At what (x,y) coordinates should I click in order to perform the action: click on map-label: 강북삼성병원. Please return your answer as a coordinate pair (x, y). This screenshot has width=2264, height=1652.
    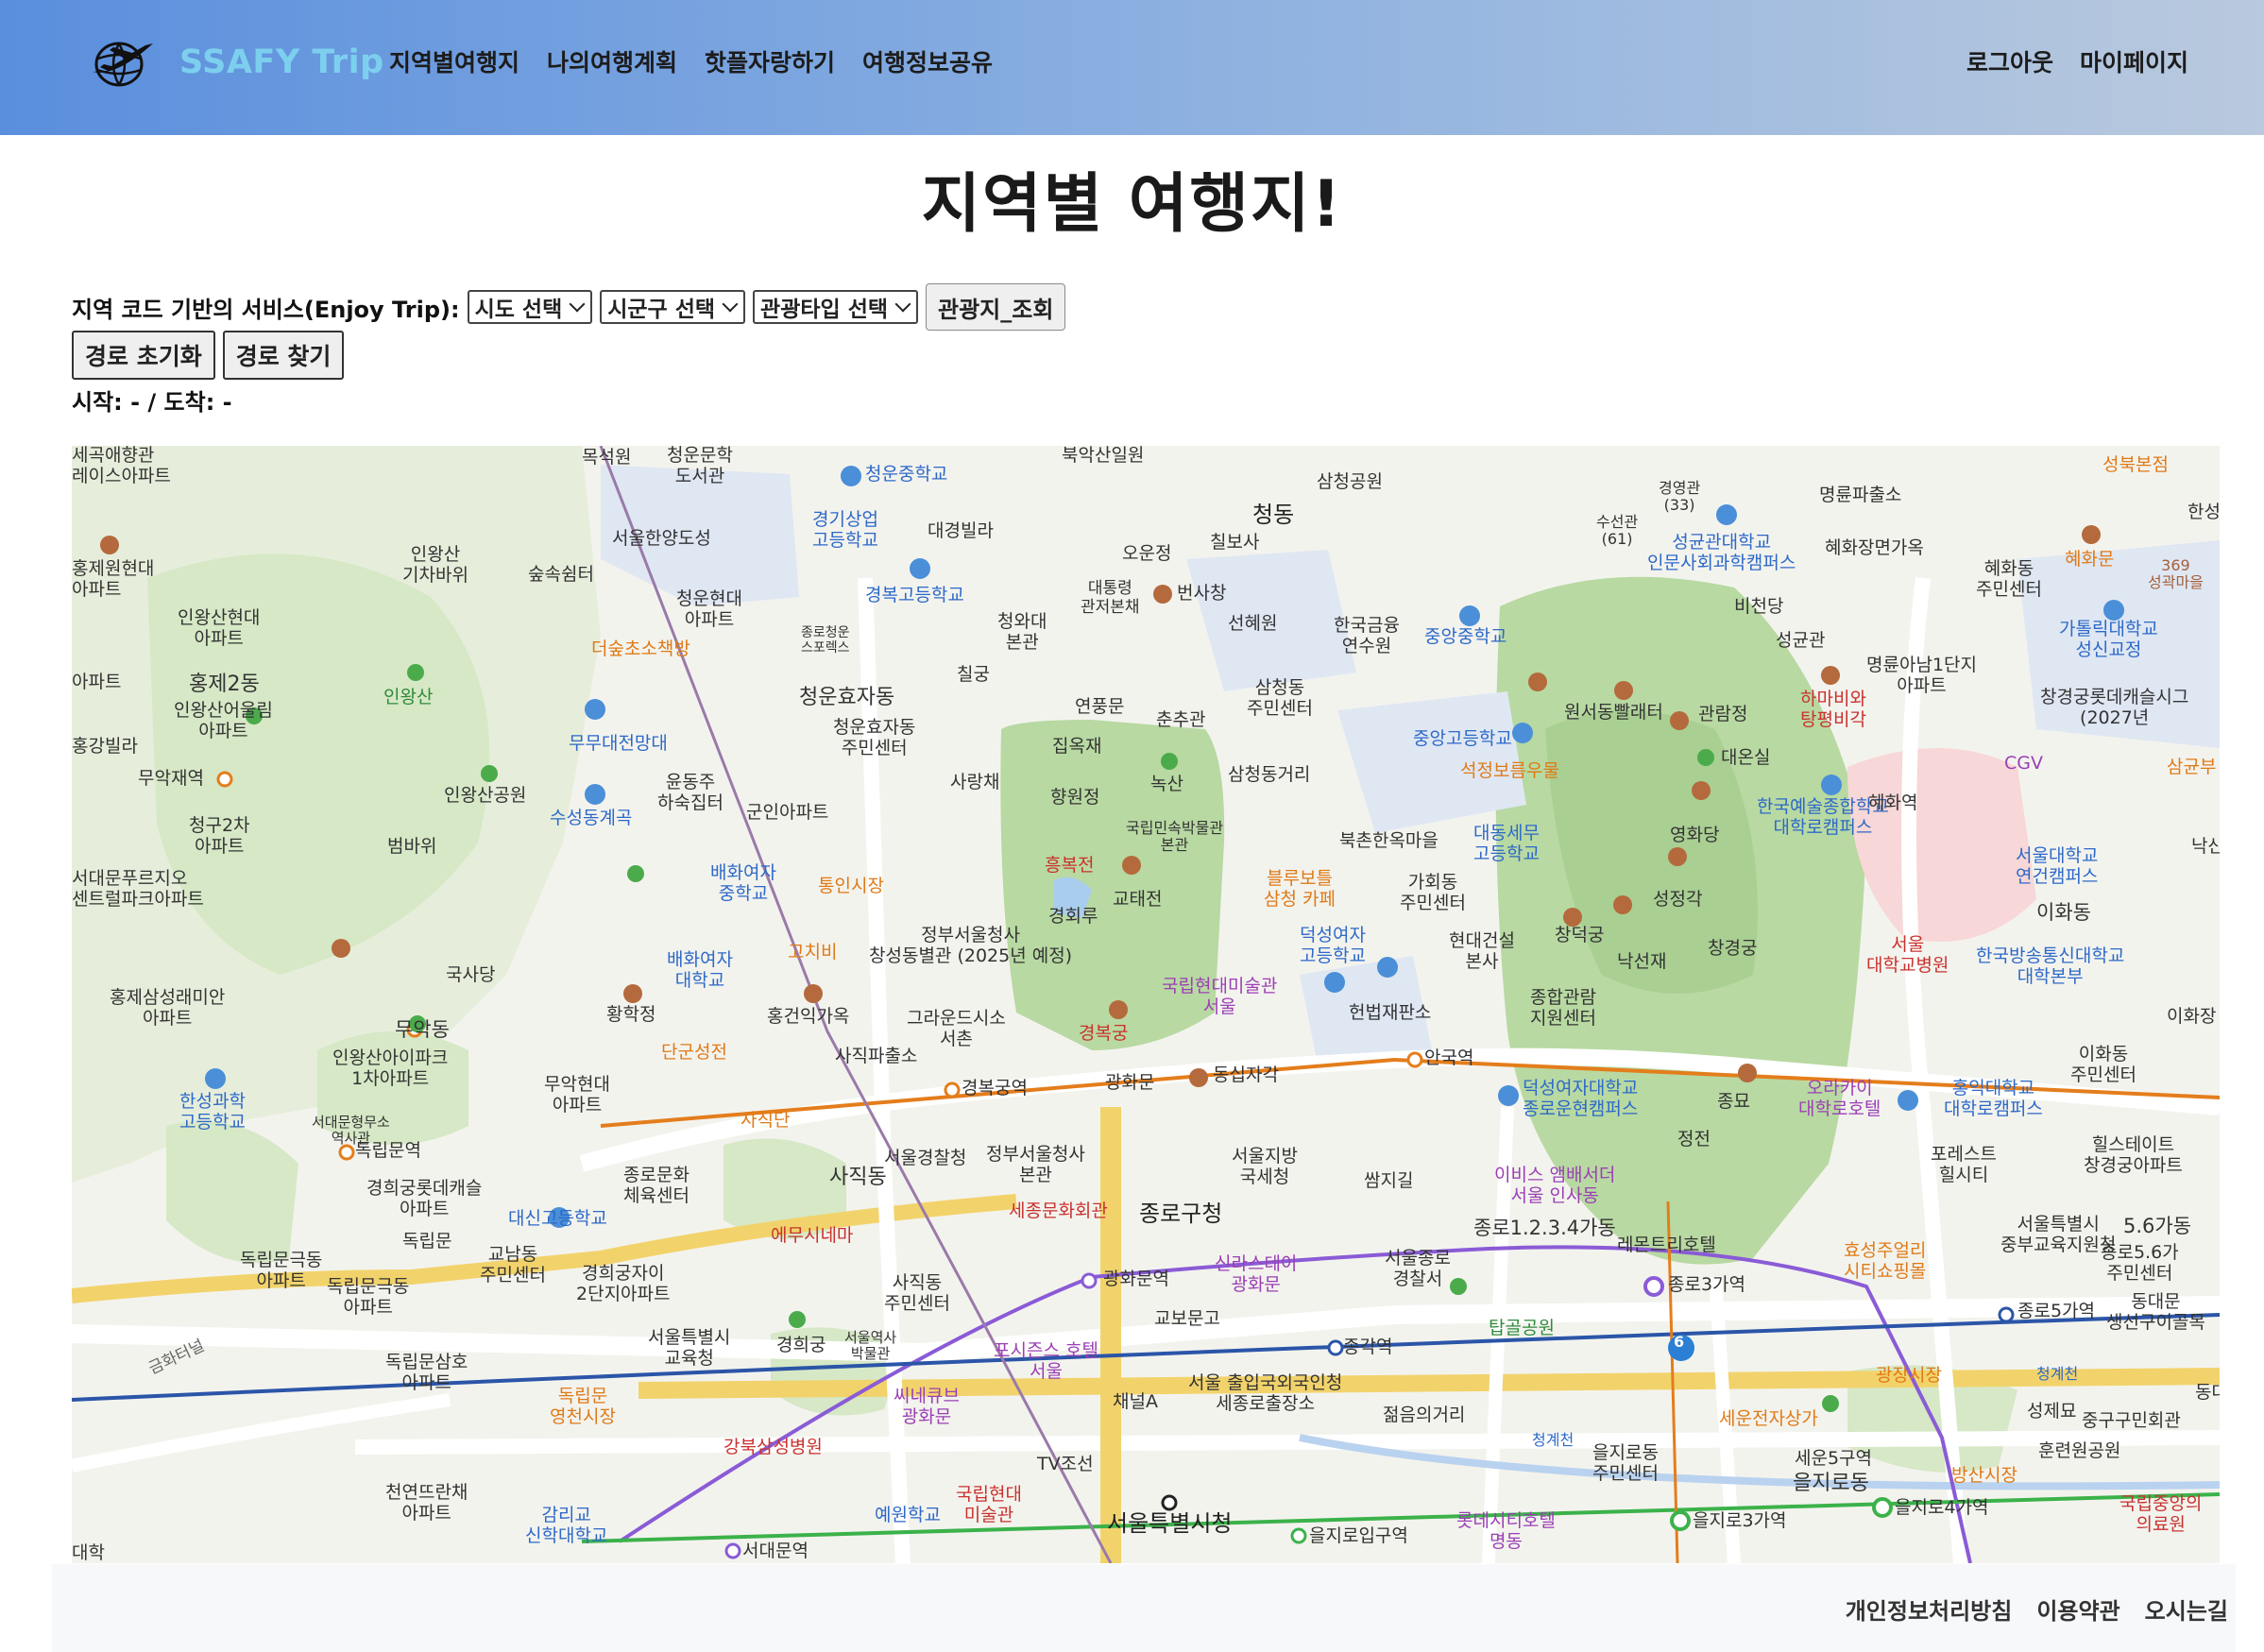
    Looking at the image, I should click on (773, 1447).